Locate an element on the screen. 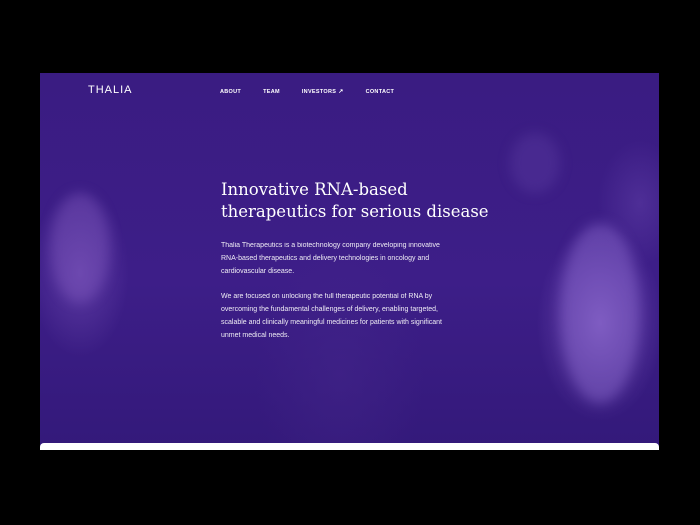 Image resolution: width=700 pixels, height=525 pixels. nav-item-investors: INVESTORS ↗ is located at coordinates (322, 92).